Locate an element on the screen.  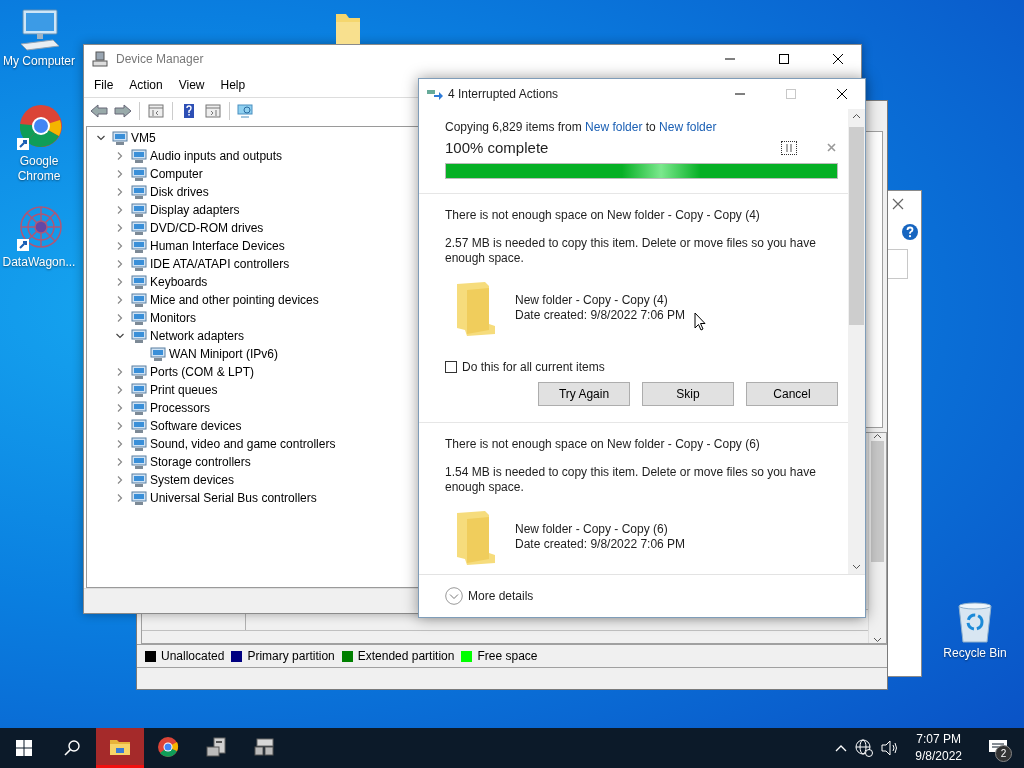
desktop-icon-label: Recycle Bin is located at coordinates (975, 653).